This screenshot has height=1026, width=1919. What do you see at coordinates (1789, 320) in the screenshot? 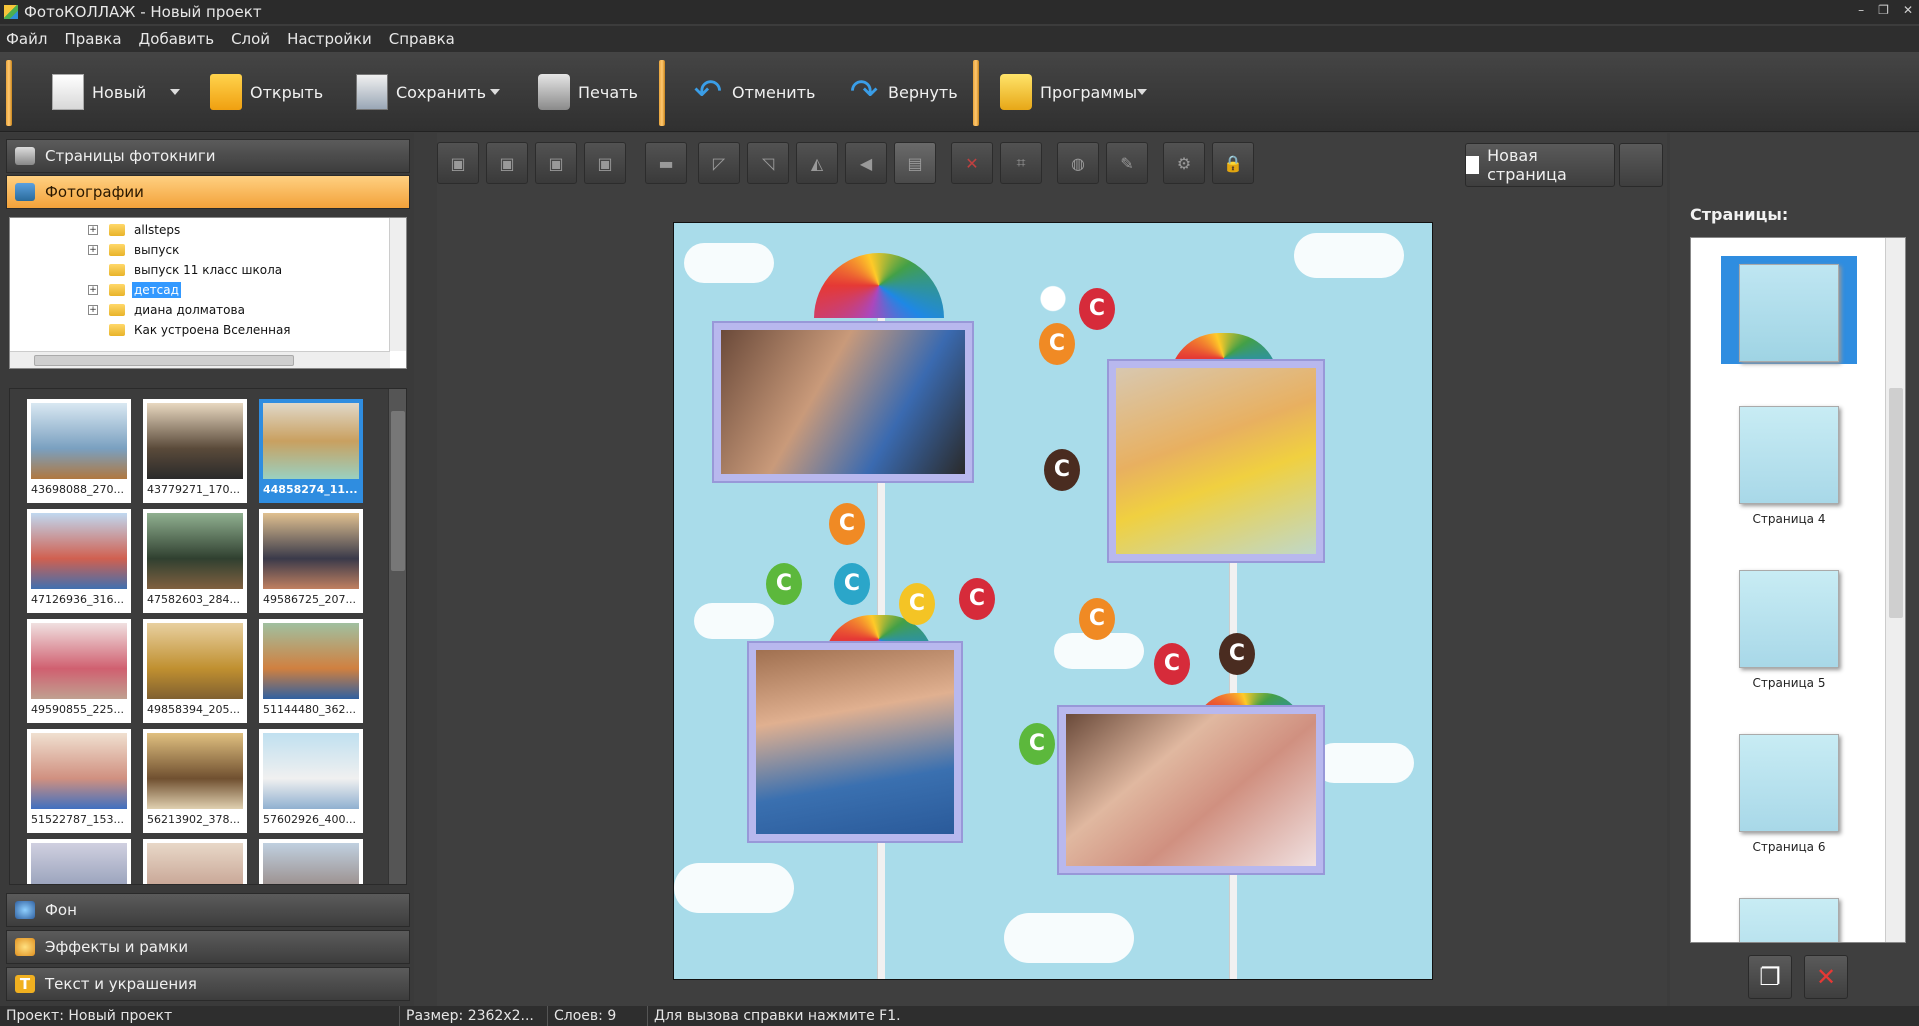
I see `page-thumbnail: Страница 3` at bounding box center [1789, 320].